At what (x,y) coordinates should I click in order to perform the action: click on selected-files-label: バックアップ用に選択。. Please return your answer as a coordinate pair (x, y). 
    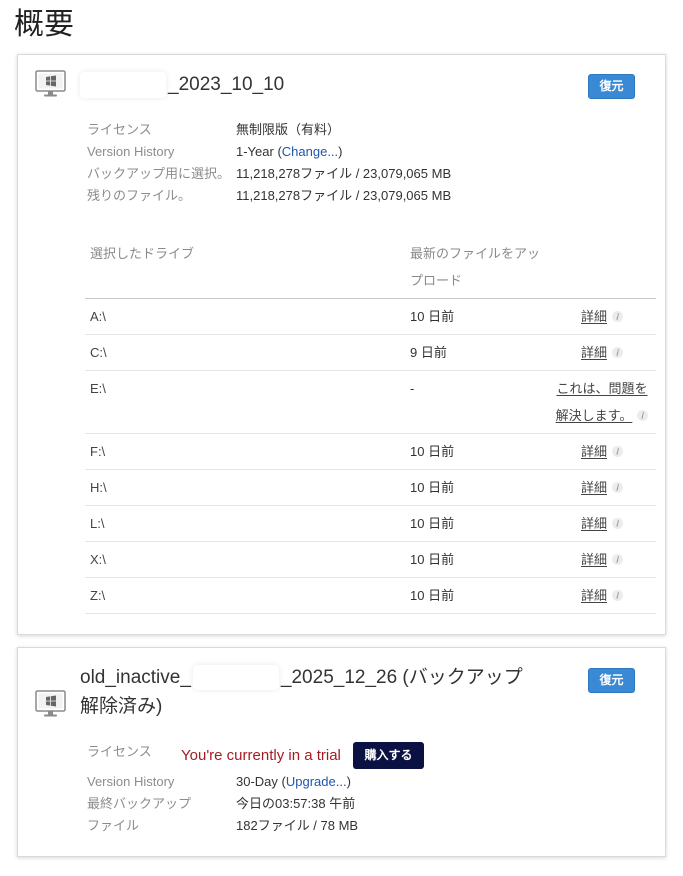
    Looking at the image, I should click on (159, 173).